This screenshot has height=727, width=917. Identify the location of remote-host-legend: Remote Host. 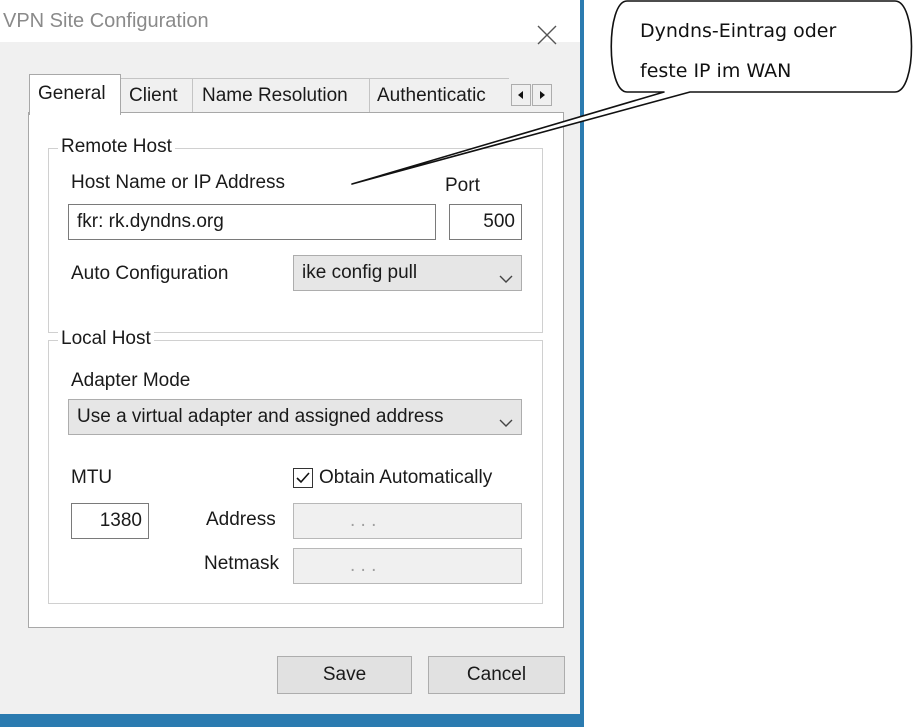
(116, 147).